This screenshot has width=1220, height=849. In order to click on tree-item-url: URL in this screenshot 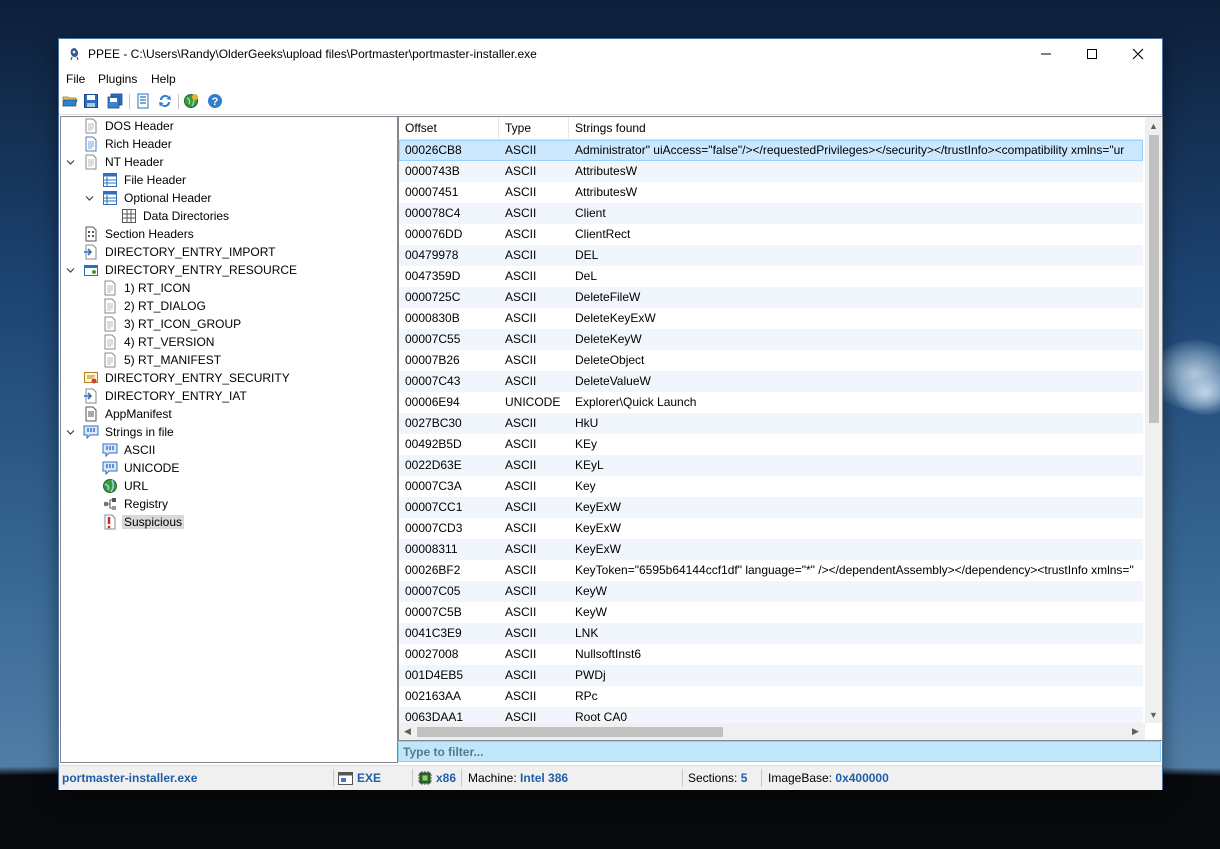, I will do `click(126, 486)`.